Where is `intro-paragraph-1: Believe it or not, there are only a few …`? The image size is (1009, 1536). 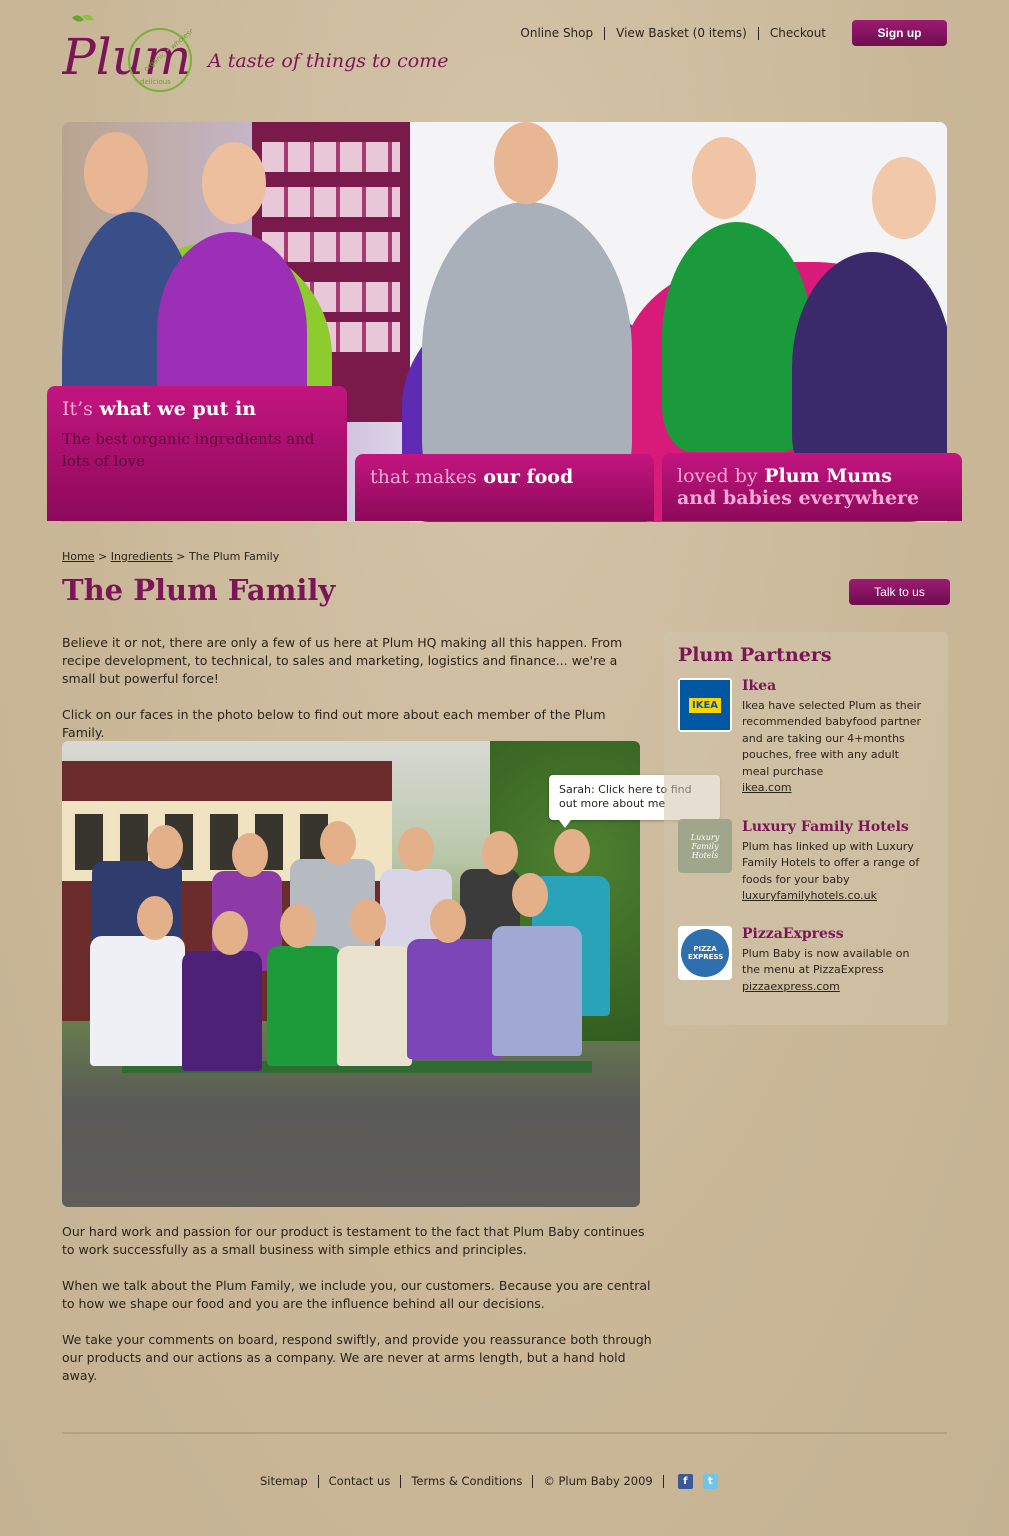 intro-paragraph-1: Believe it or not, there are only a few … is located at coordinates (342, 660).